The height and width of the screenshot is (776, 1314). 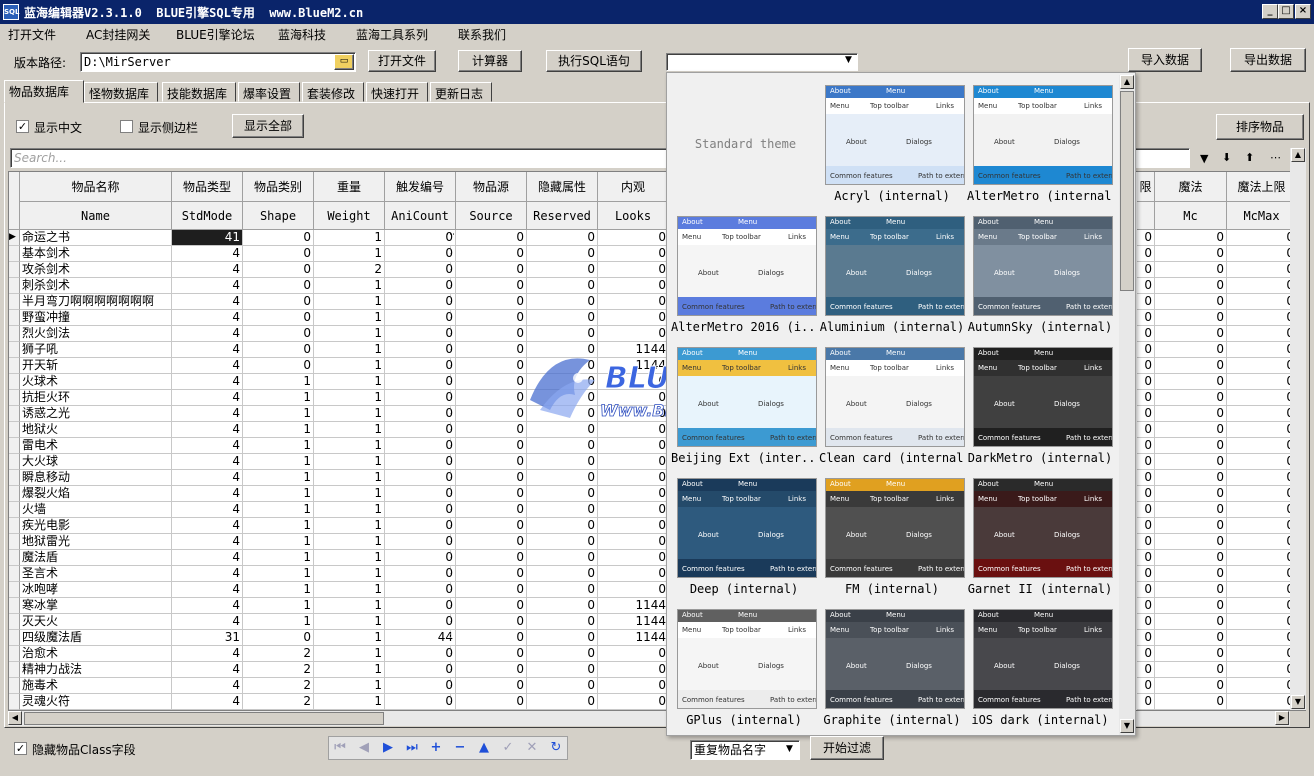 What do you see at coordinates (278, 216) in the screenshot?
I see `column-header: Shape` at bounding box center [278, 216].